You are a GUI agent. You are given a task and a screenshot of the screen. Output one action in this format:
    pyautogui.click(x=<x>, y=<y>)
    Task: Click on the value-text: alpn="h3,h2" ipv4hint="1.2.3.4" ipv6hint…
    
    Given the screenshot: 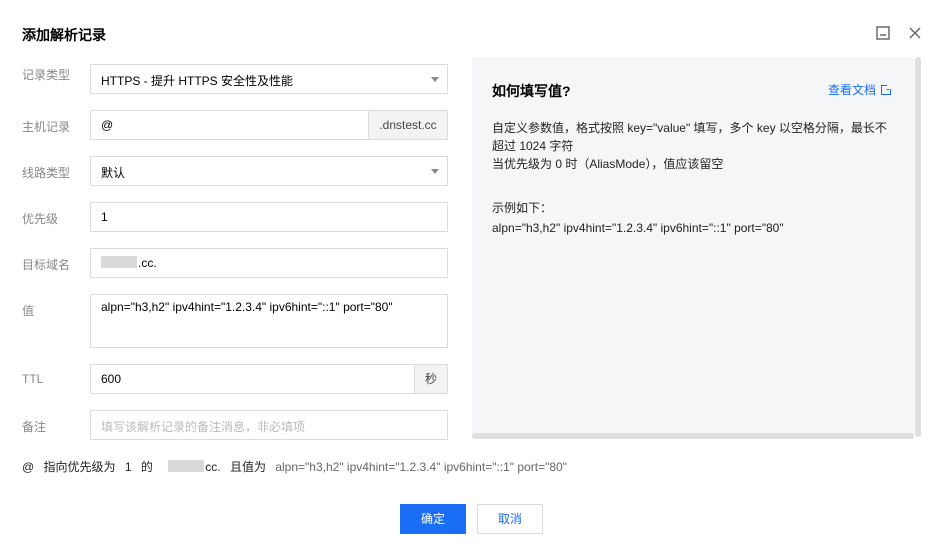 What is the action you would take?
    pyautogui.click(x=247, y=307)
    